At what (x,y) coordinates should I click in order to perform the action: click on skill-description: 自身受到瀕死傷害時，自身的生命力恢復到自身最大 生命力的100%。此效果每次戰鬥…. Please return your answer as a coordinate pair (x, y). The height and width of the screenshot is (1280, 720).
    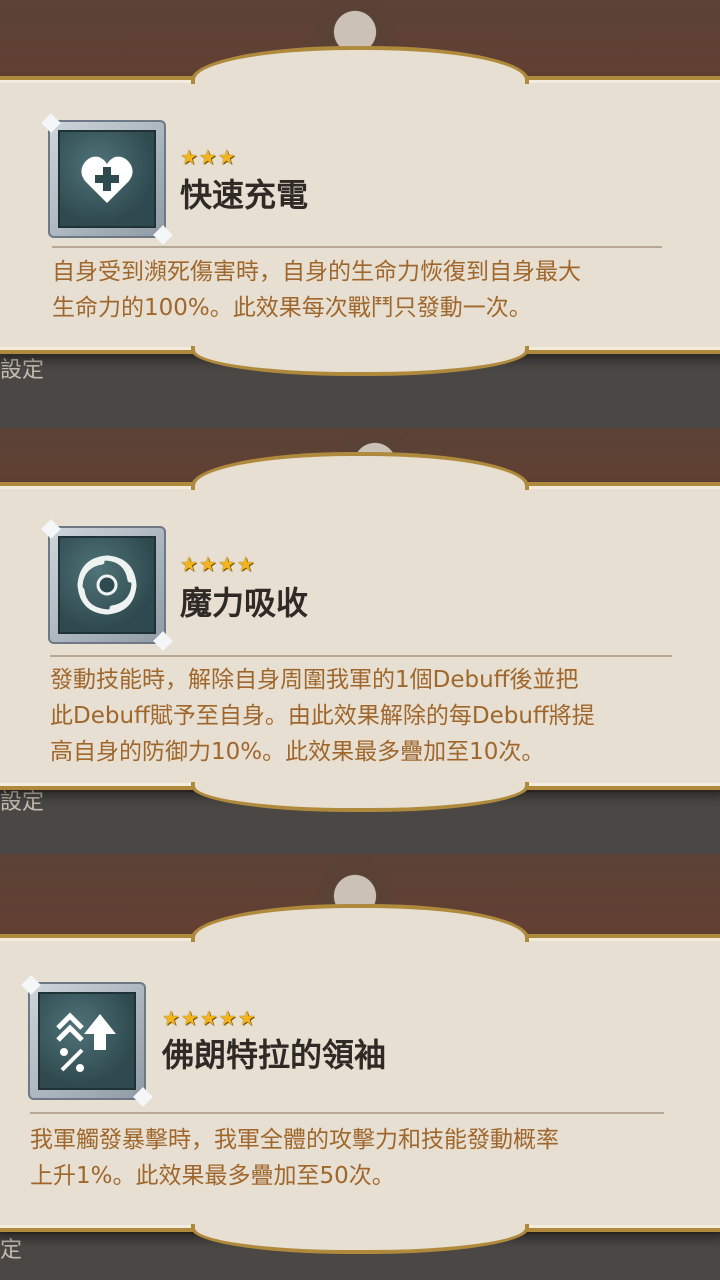
    Looking at the image, I should click on (316, 290).